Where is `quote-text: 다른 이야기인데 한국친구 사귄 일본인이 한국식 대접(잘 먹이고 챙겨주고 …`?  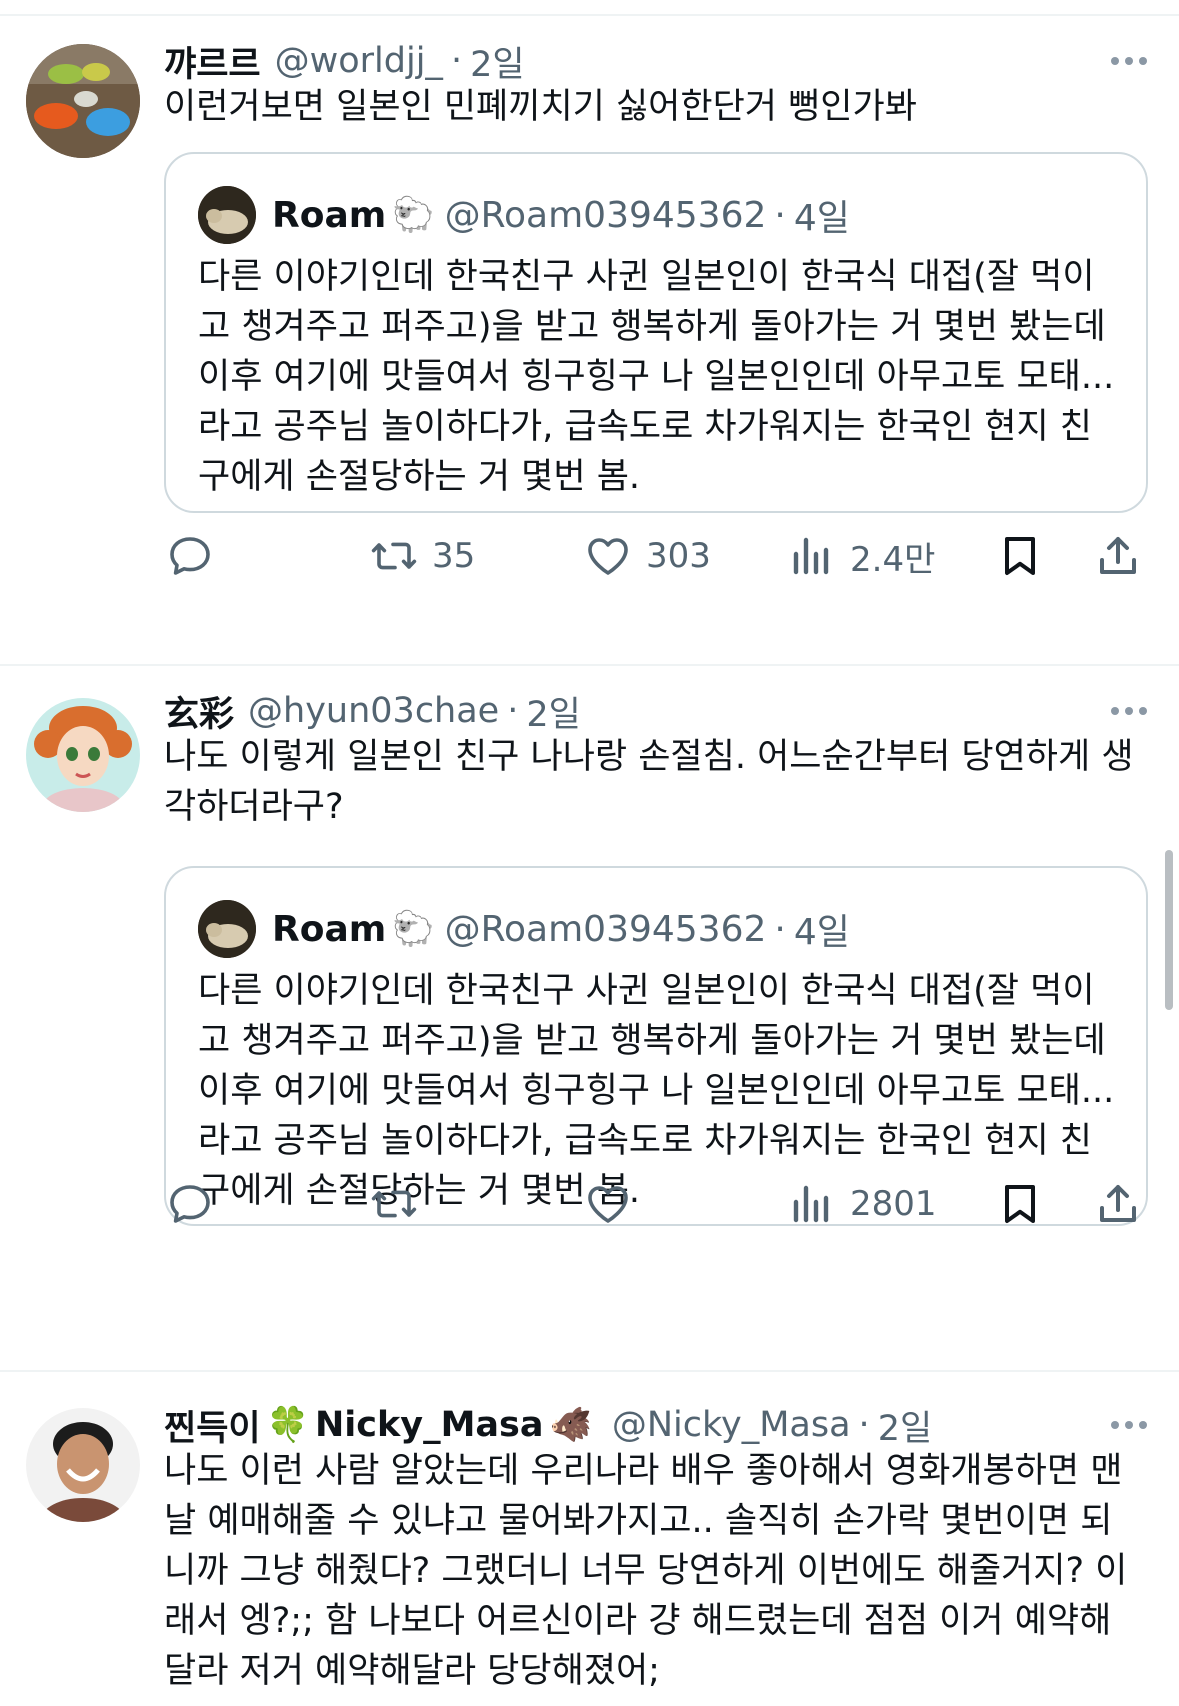 quote-text: 다른 이야기인데 한국친구 사귄 일본인이 한국식 대접(잘 먹이고 챙겨주고 … is located at coordinates (656, 377).